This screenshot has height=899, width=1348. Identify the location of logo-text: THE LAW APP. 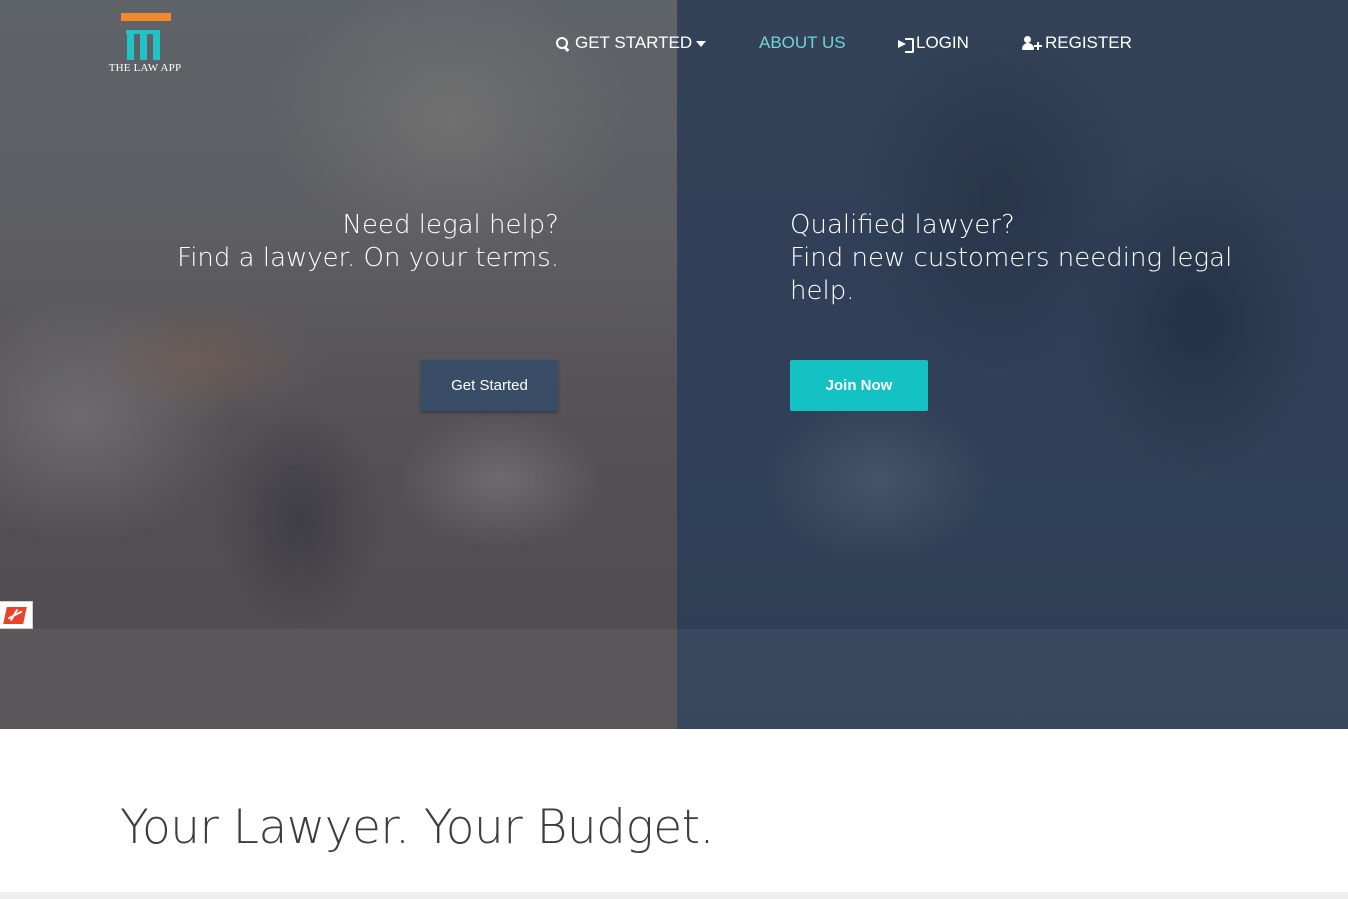
(145, 68).